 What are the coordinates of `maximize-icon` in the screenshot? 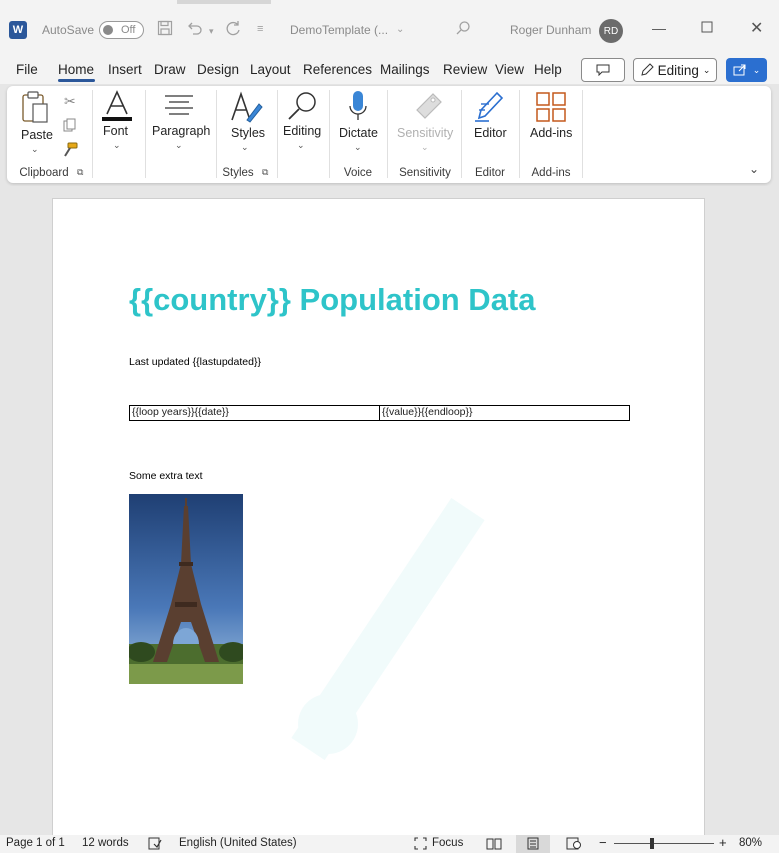 It's located at (707, 28).